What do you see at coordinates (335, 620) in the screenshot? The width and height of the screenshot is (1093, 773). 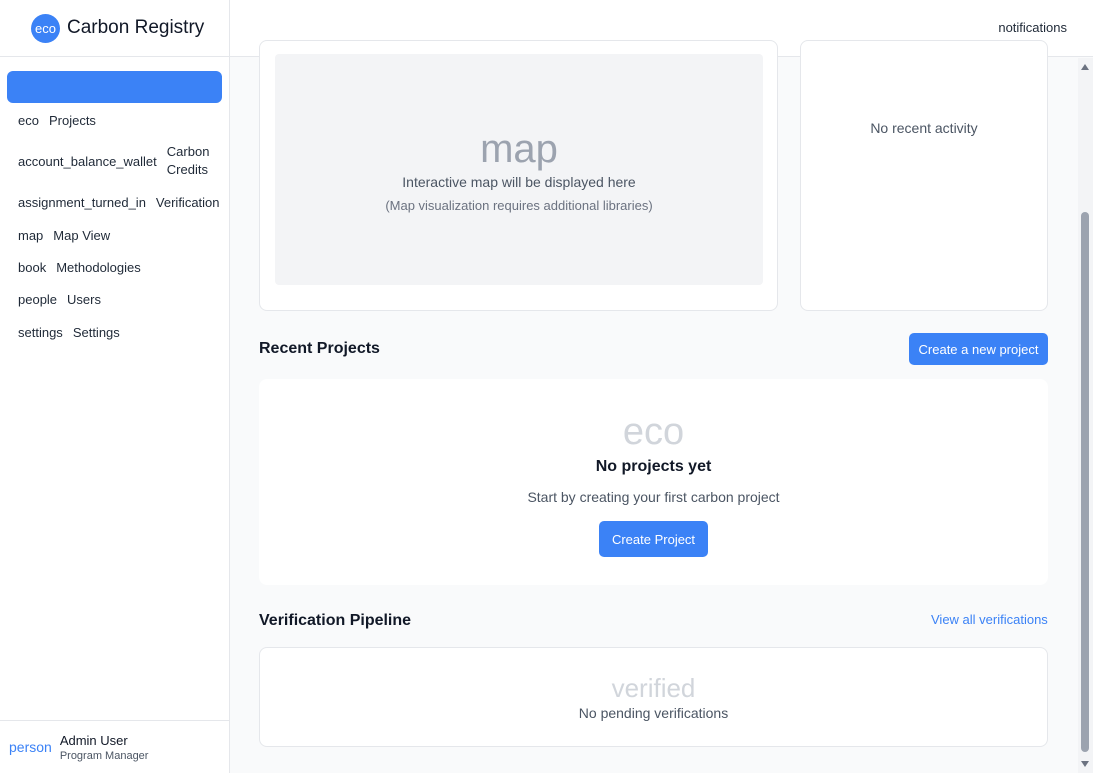 I see `verification-pipeline-title: Verification Pipeline` at bounding box center [335, 620].